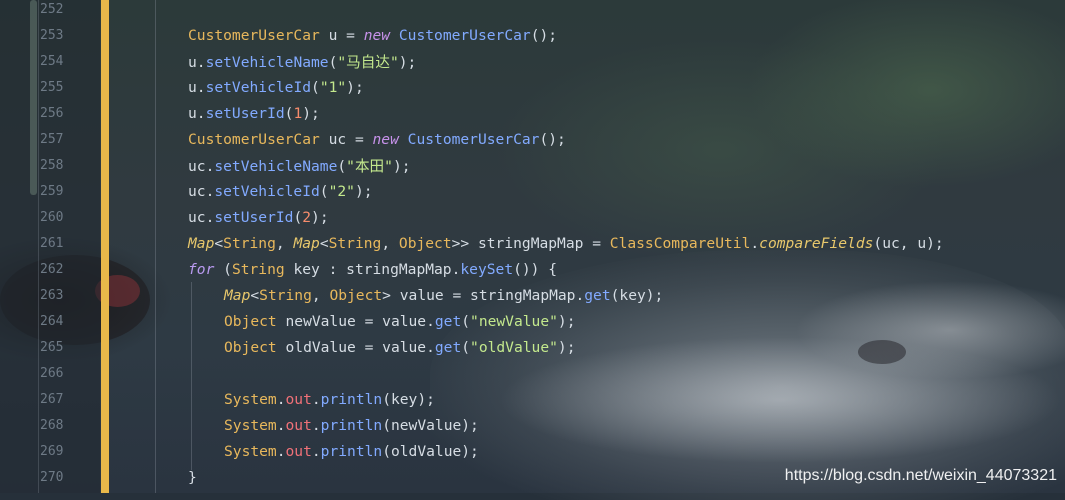 This screenshot has width=1065, height=500. Describe the element at coordinates (532, 373) in the screenshot. I see `code-line: 266` at that location.